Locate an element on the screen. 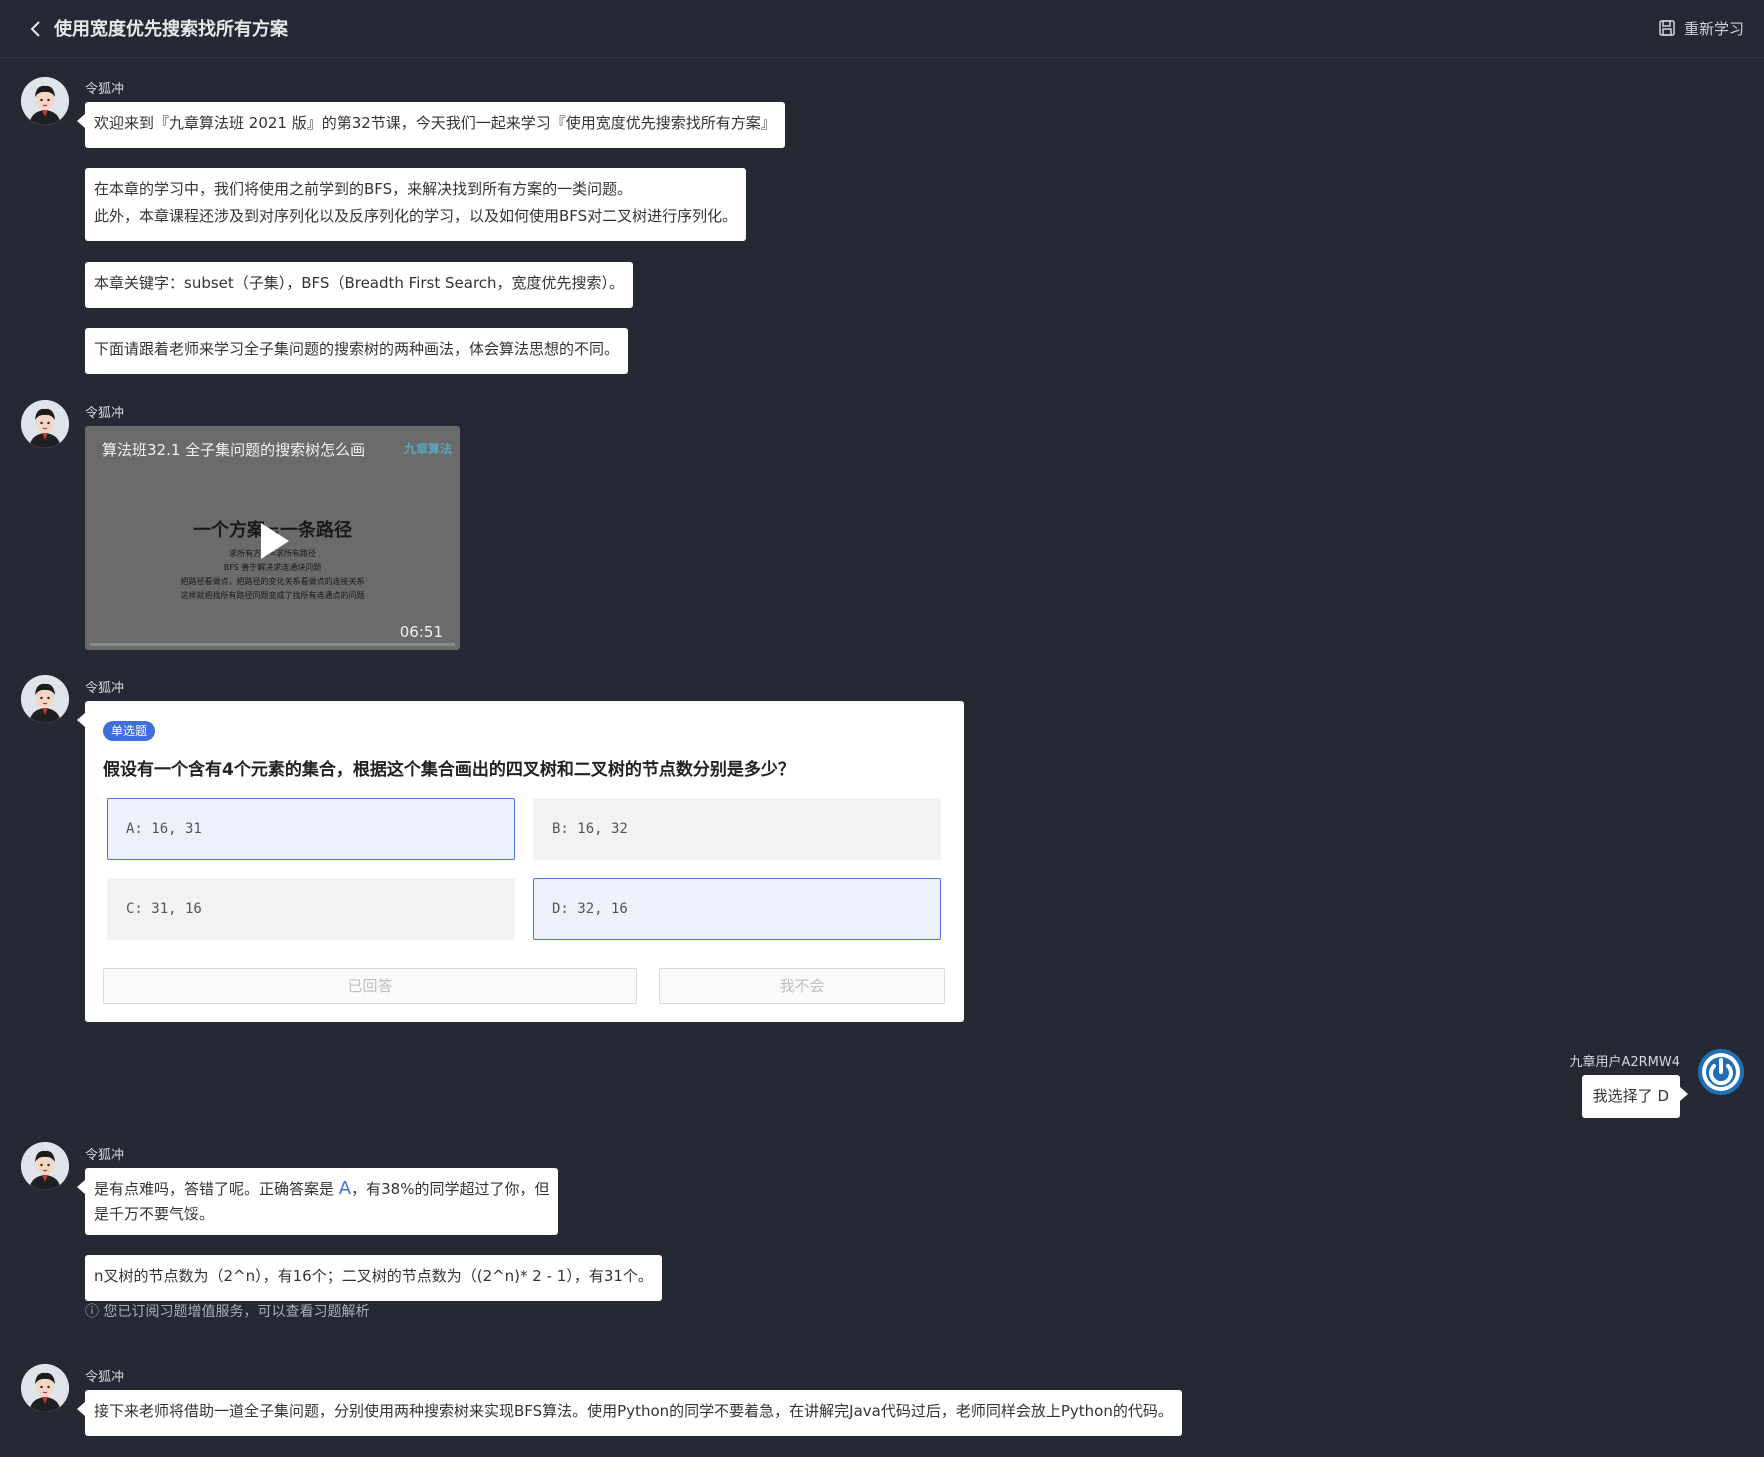 This screenshot has height=1457, width=1764. user-name: 九章用户A2RMW4 is located at coordinates (1624, 1062).